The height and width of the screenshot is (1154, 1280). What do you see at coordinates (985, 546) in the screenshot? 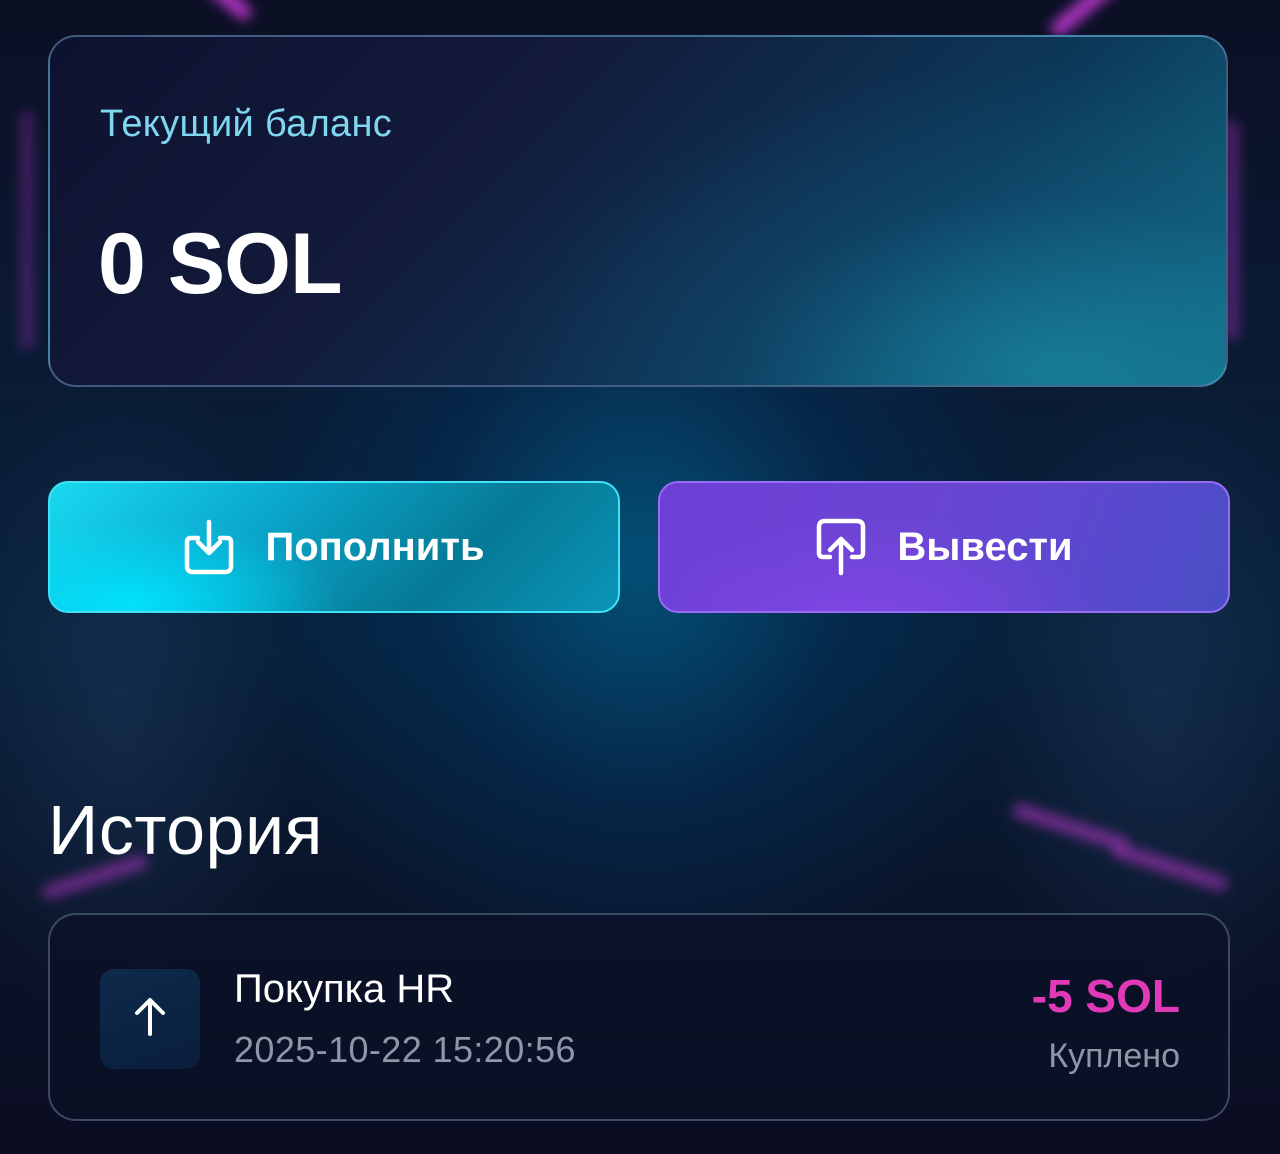
I see `withdraw-button-label: Вывести` at bounding box center [985, 546].